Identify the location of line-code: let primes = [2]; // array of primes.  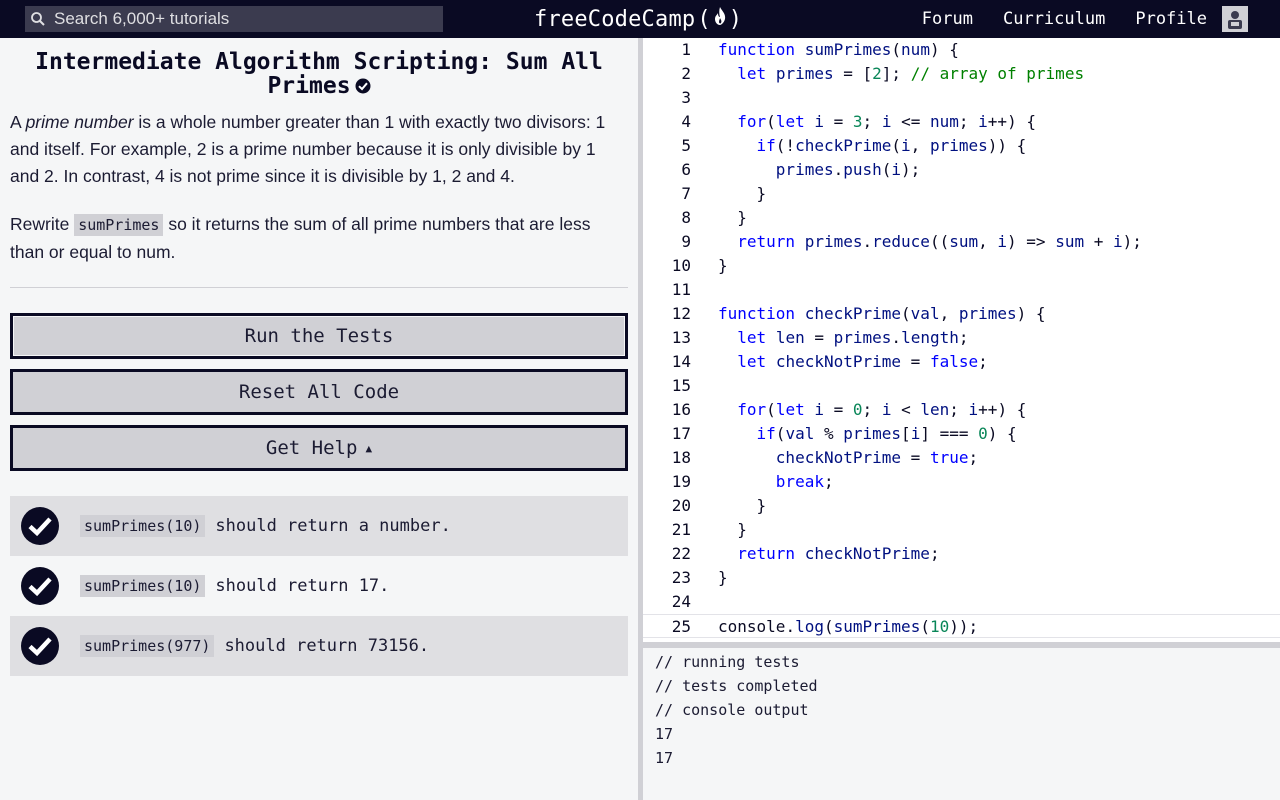
(901, 74).